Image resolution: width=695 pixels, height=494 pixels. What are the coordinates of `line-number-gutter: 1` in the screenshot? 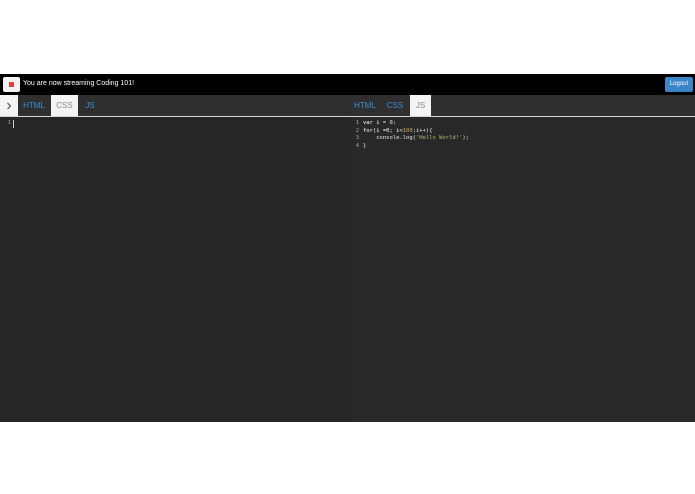 It's located at (6, 269).